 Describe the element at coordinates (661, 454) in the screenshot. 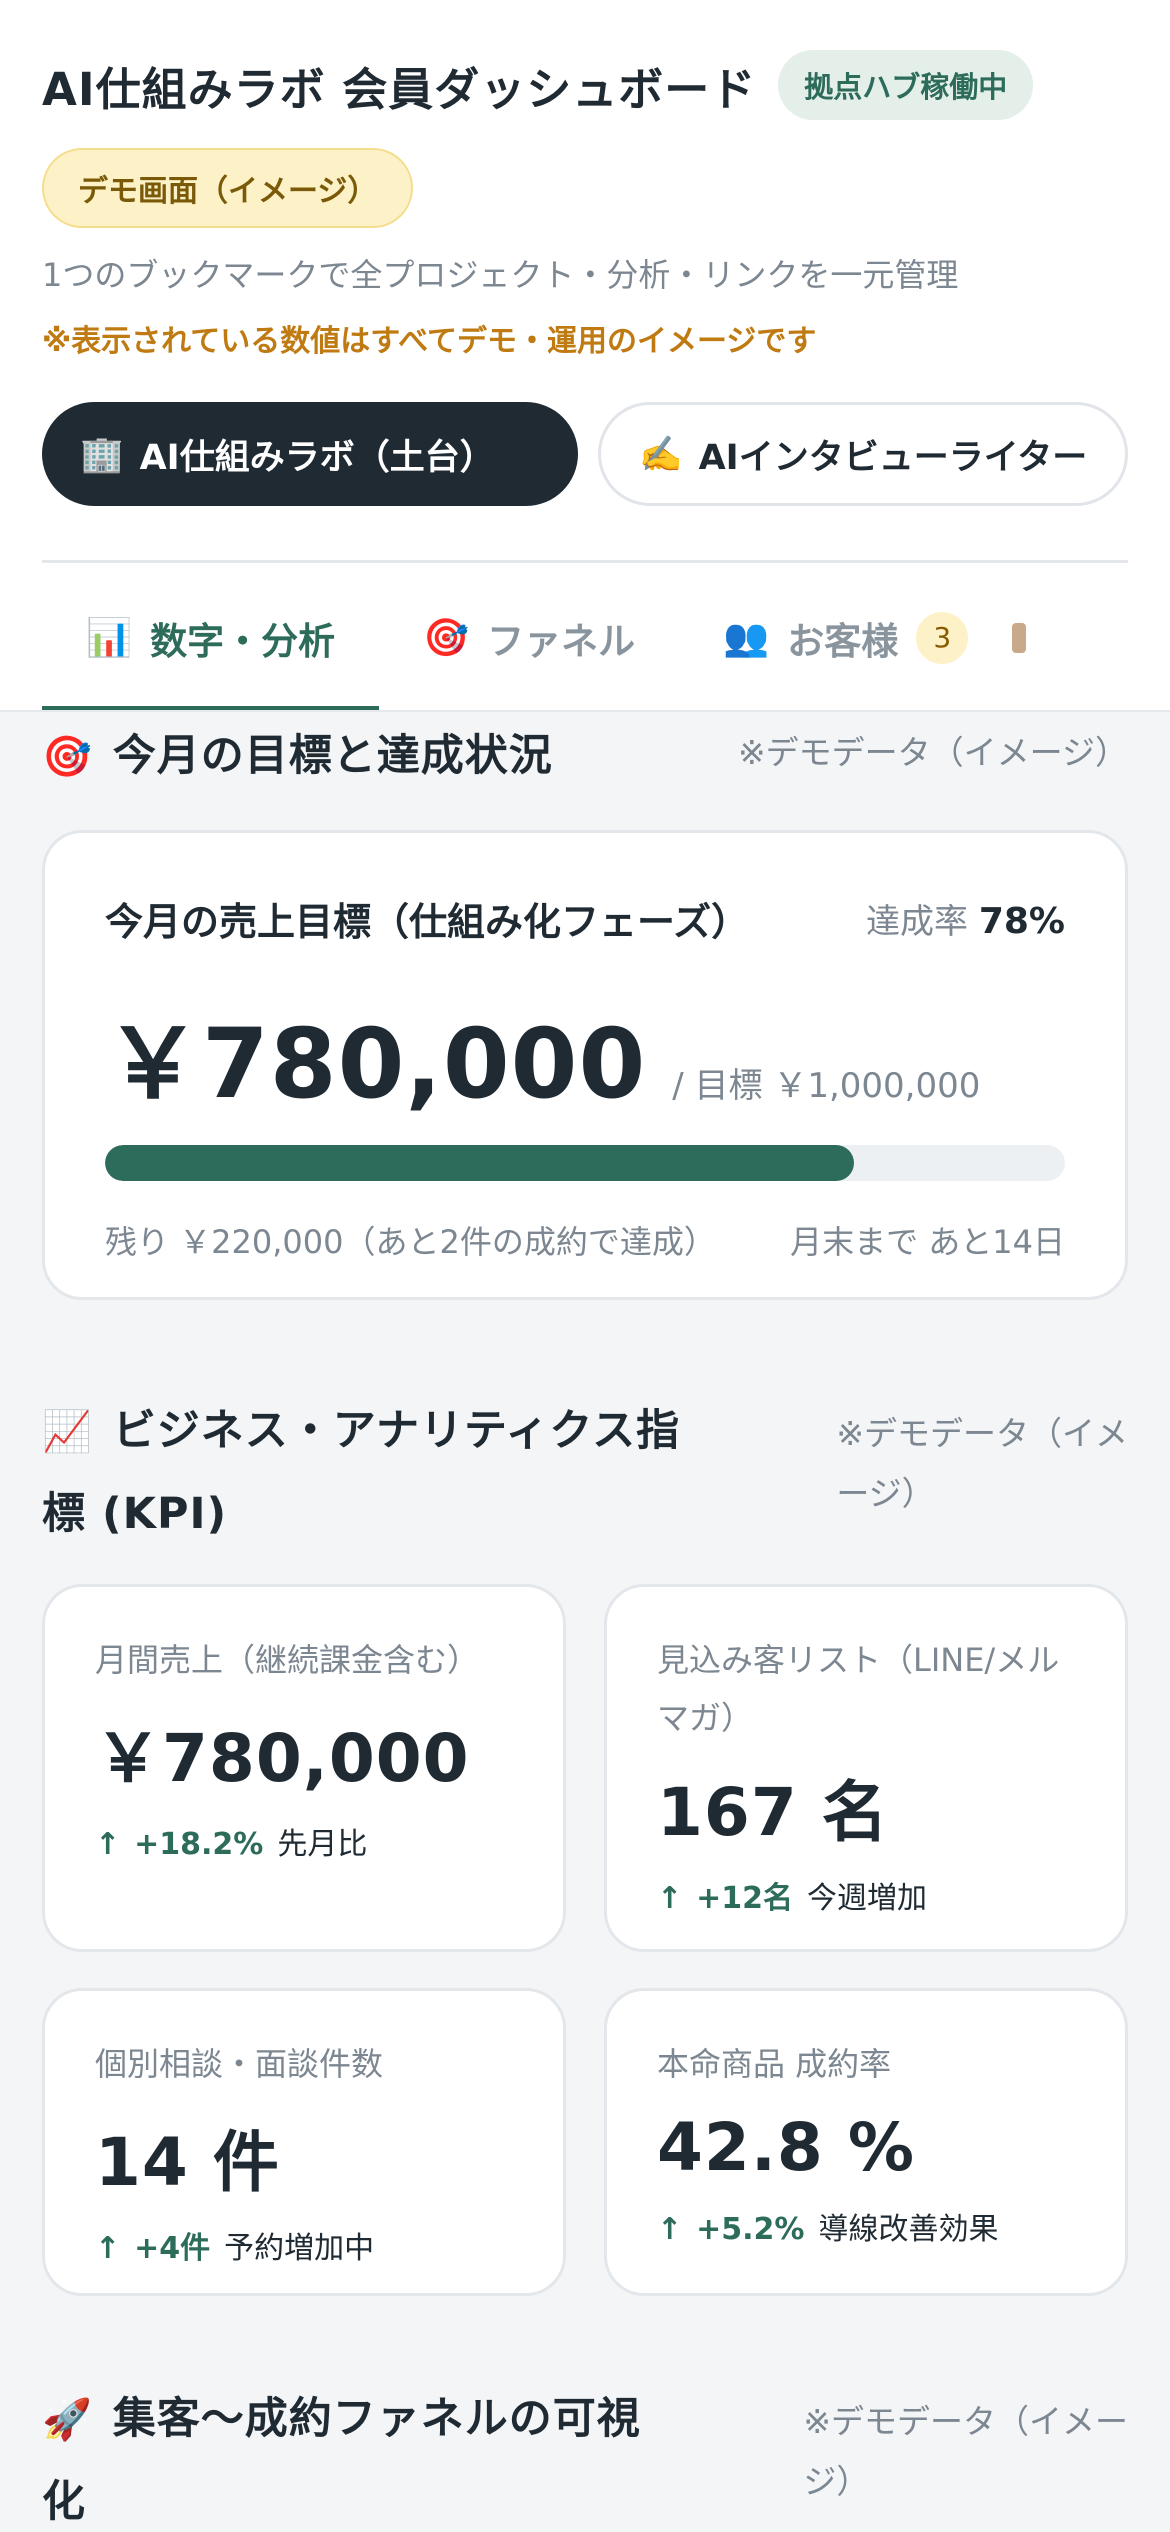

I see `writing-hand-icon: ✍️` at that location.